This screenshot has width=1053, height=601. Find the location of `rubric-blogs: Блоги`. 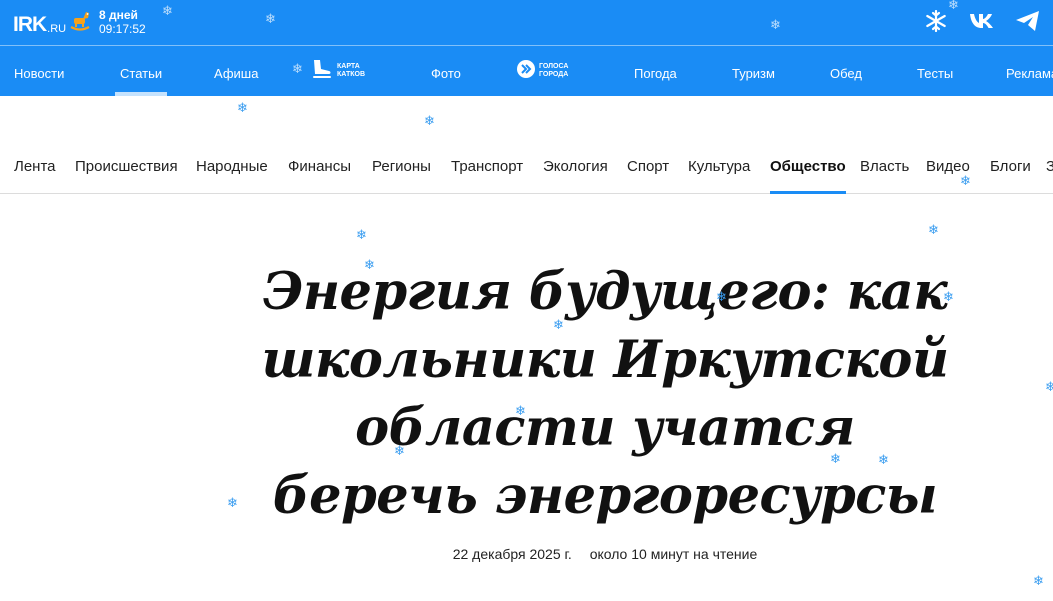

rubric-blogs: Блоги is located at coordinates (1010, 167).